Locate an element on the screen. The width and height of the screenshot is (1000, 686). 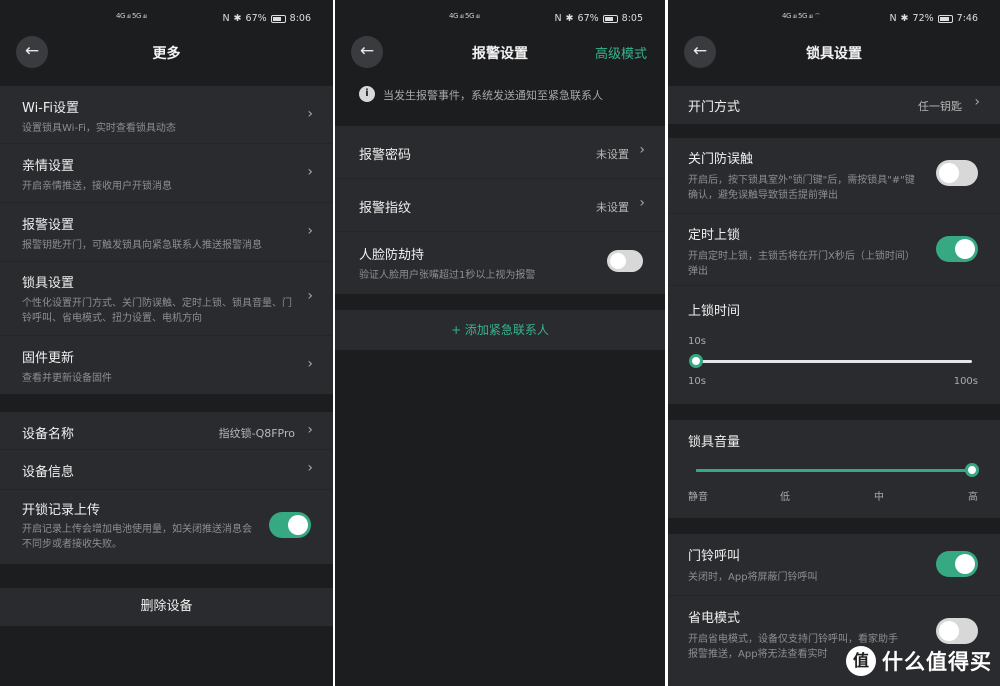
open-method-value: 任一钥匙 is located at coordinates (940, 106).